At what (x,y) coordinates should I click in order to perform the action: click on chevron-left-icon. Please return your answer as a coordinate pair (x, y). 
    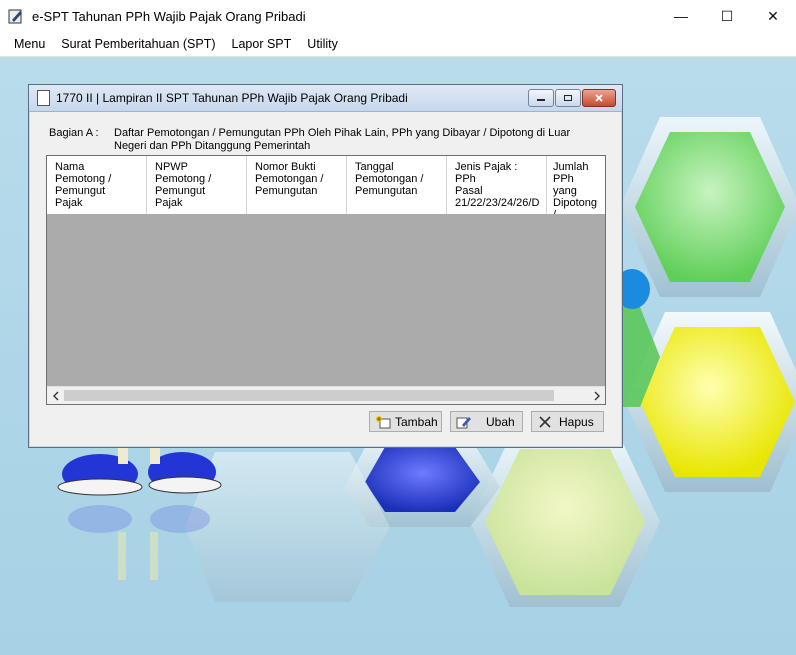
    Looking at the image, I should click on (55, 395).